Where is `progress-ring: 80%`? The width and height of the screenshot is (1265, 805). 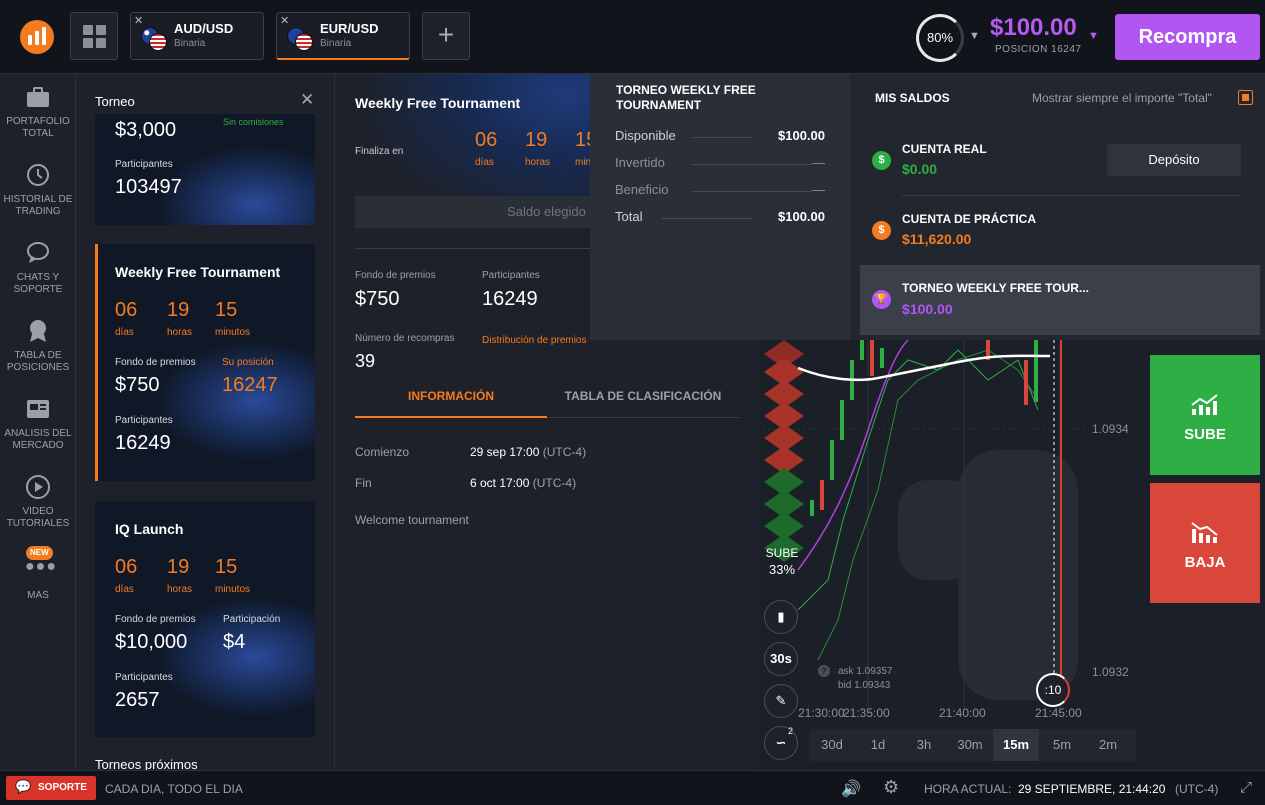 progress-ring: 80% is located at coordinates (940, 38).